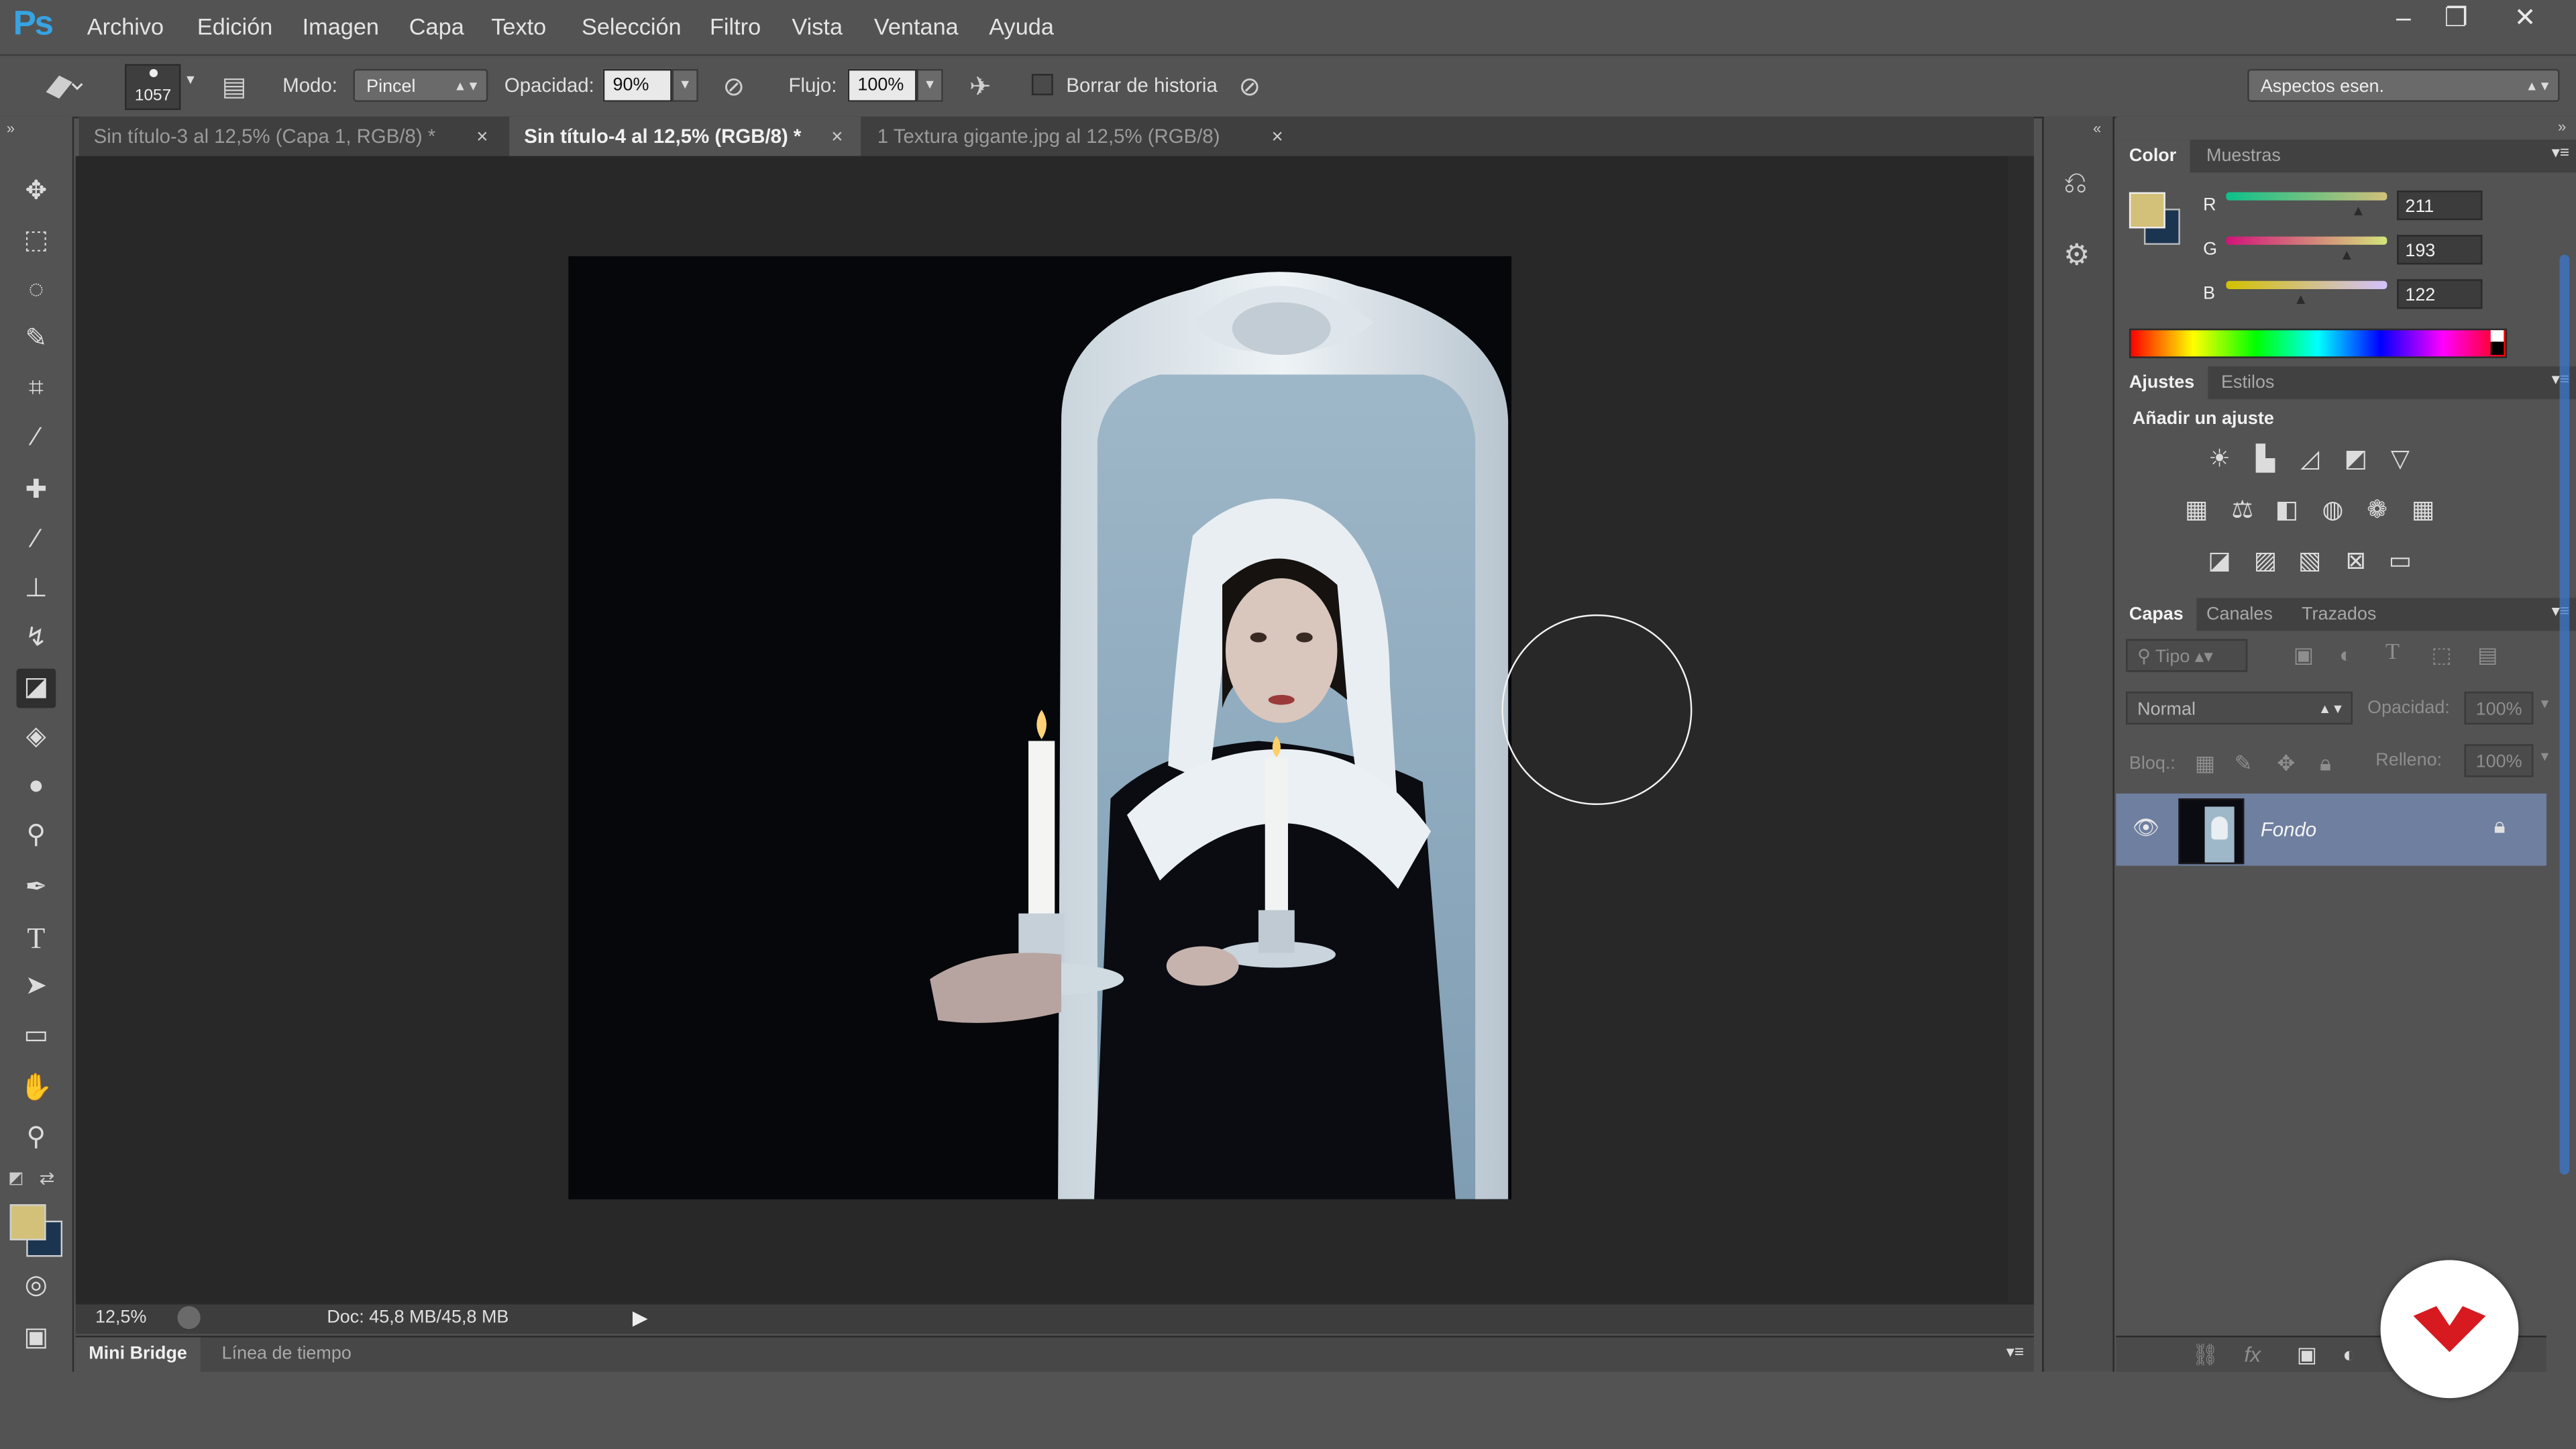  Describe the element at coordinates (2333, 511) in the screenshot. I see `photo-filter-icon: ◍` at that location.